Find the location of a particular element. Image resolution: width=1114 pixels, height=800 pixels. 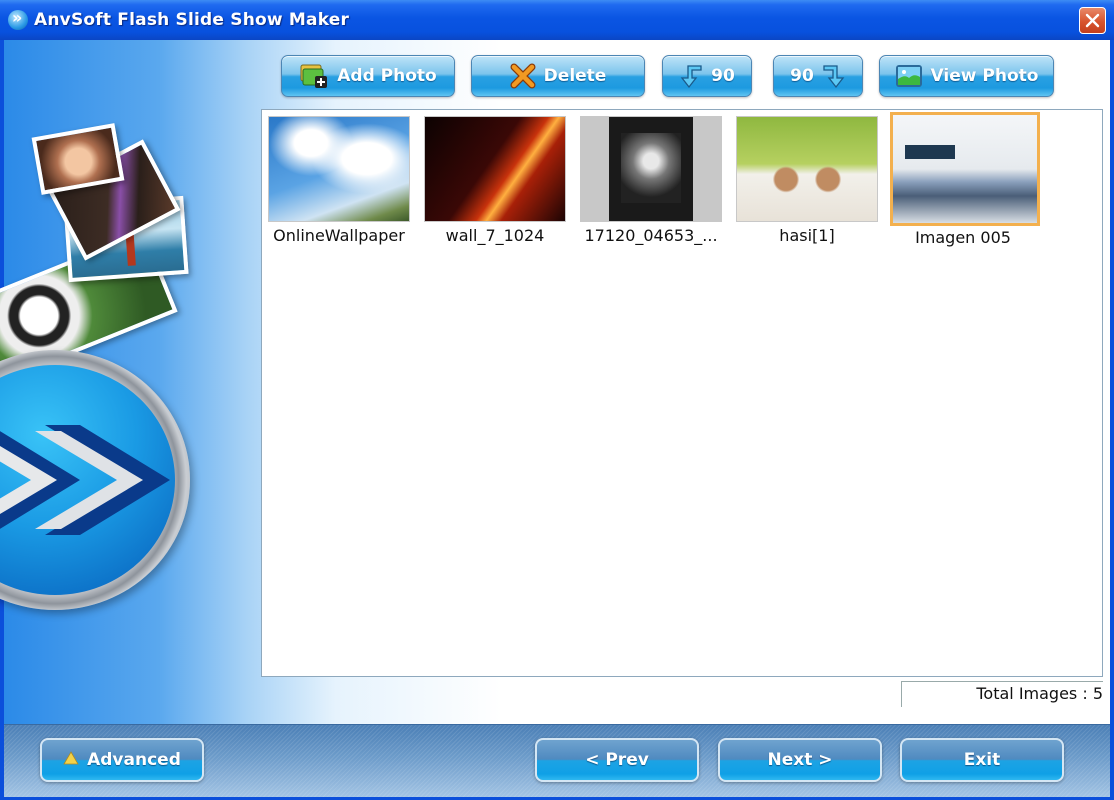

close-icon is located at coordinates (1092, 20).